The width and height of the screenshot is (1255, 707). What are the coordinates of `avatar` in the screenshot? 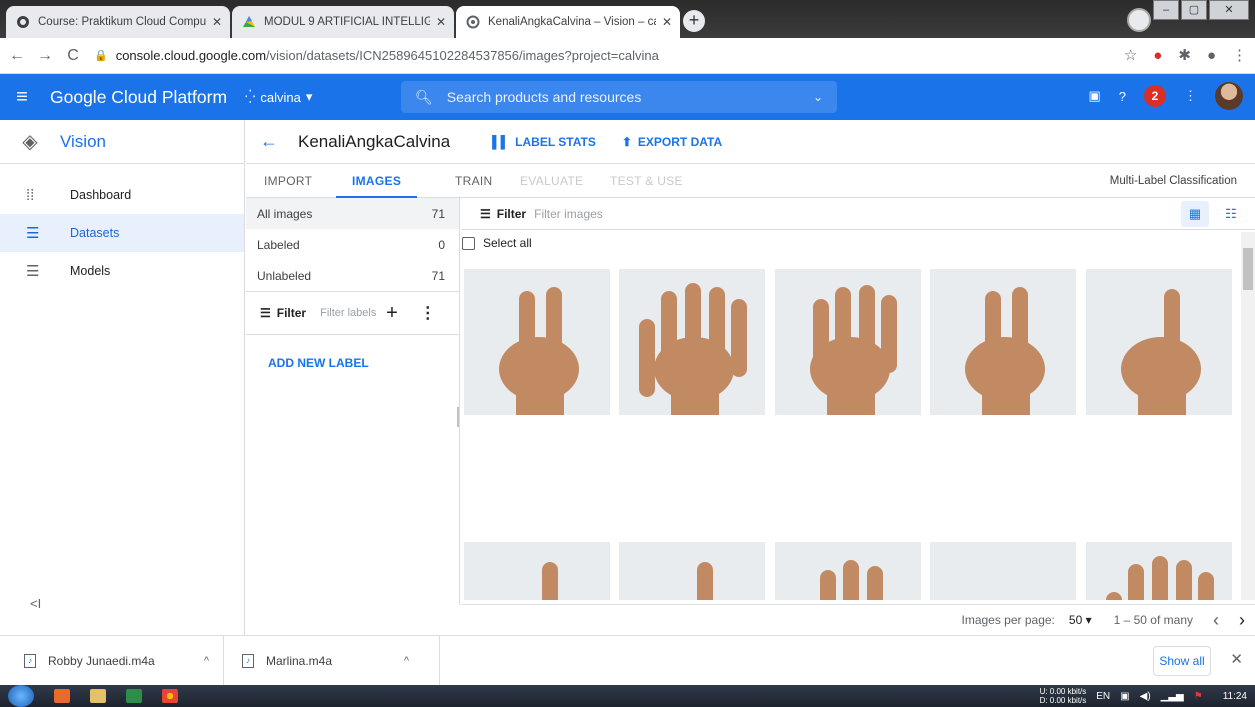 It's located at (1229, 96).